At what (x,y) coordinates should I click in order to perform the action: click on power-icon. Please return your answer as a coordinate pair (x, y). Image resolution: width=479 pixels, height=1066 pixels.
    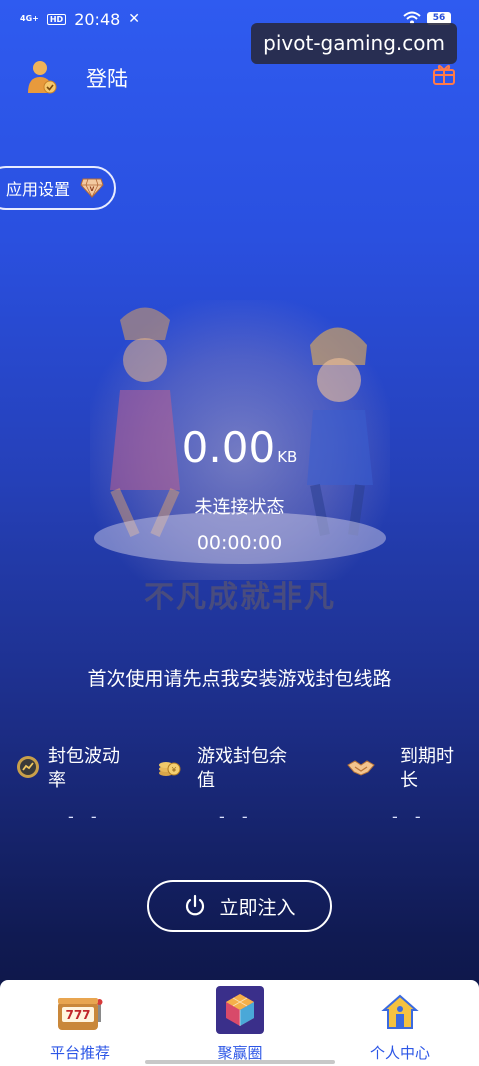
    Looking at the image, I should click on (195, 905).